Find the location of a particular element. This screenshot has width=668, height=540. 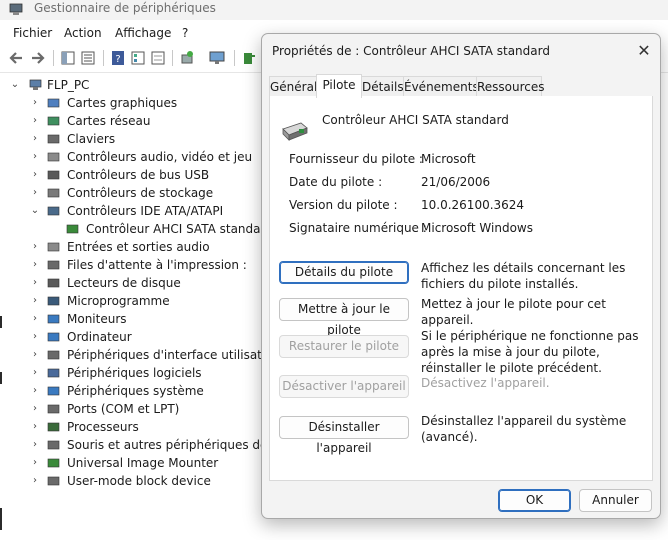

software-device-icon is located at coordinates (53, 373).